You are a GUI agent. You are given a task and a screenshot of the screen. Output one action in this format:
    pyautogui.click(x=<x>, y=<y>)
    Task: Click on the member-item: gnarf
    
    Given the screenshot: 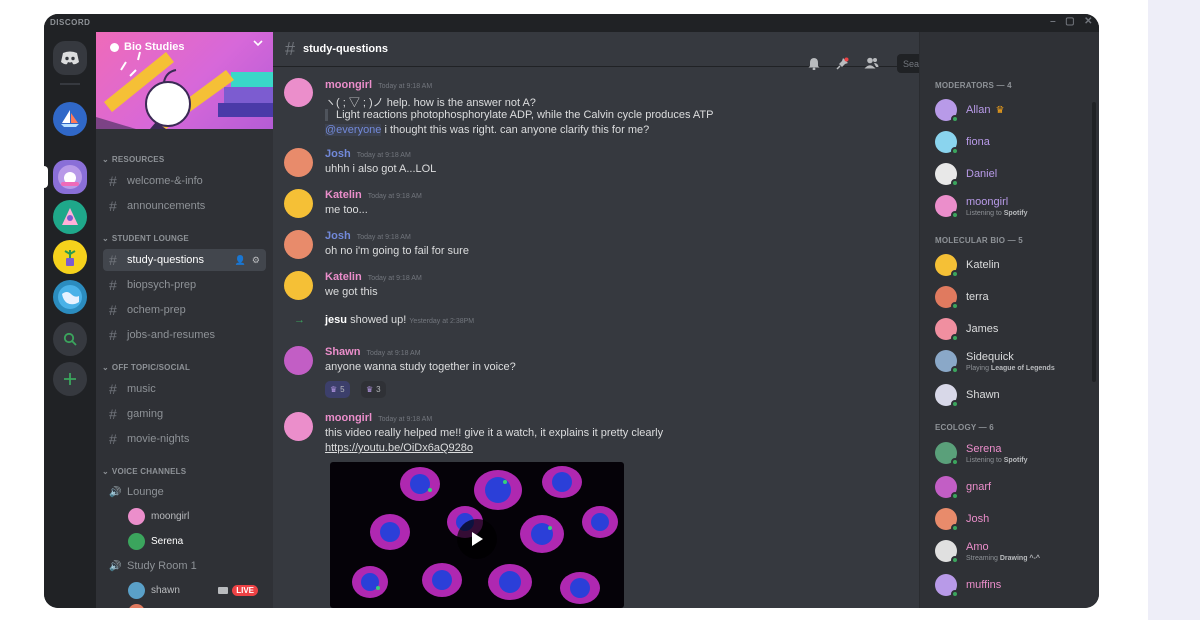 What is the action you would take?
    pyautogui.click(x=1015, y=487)
    